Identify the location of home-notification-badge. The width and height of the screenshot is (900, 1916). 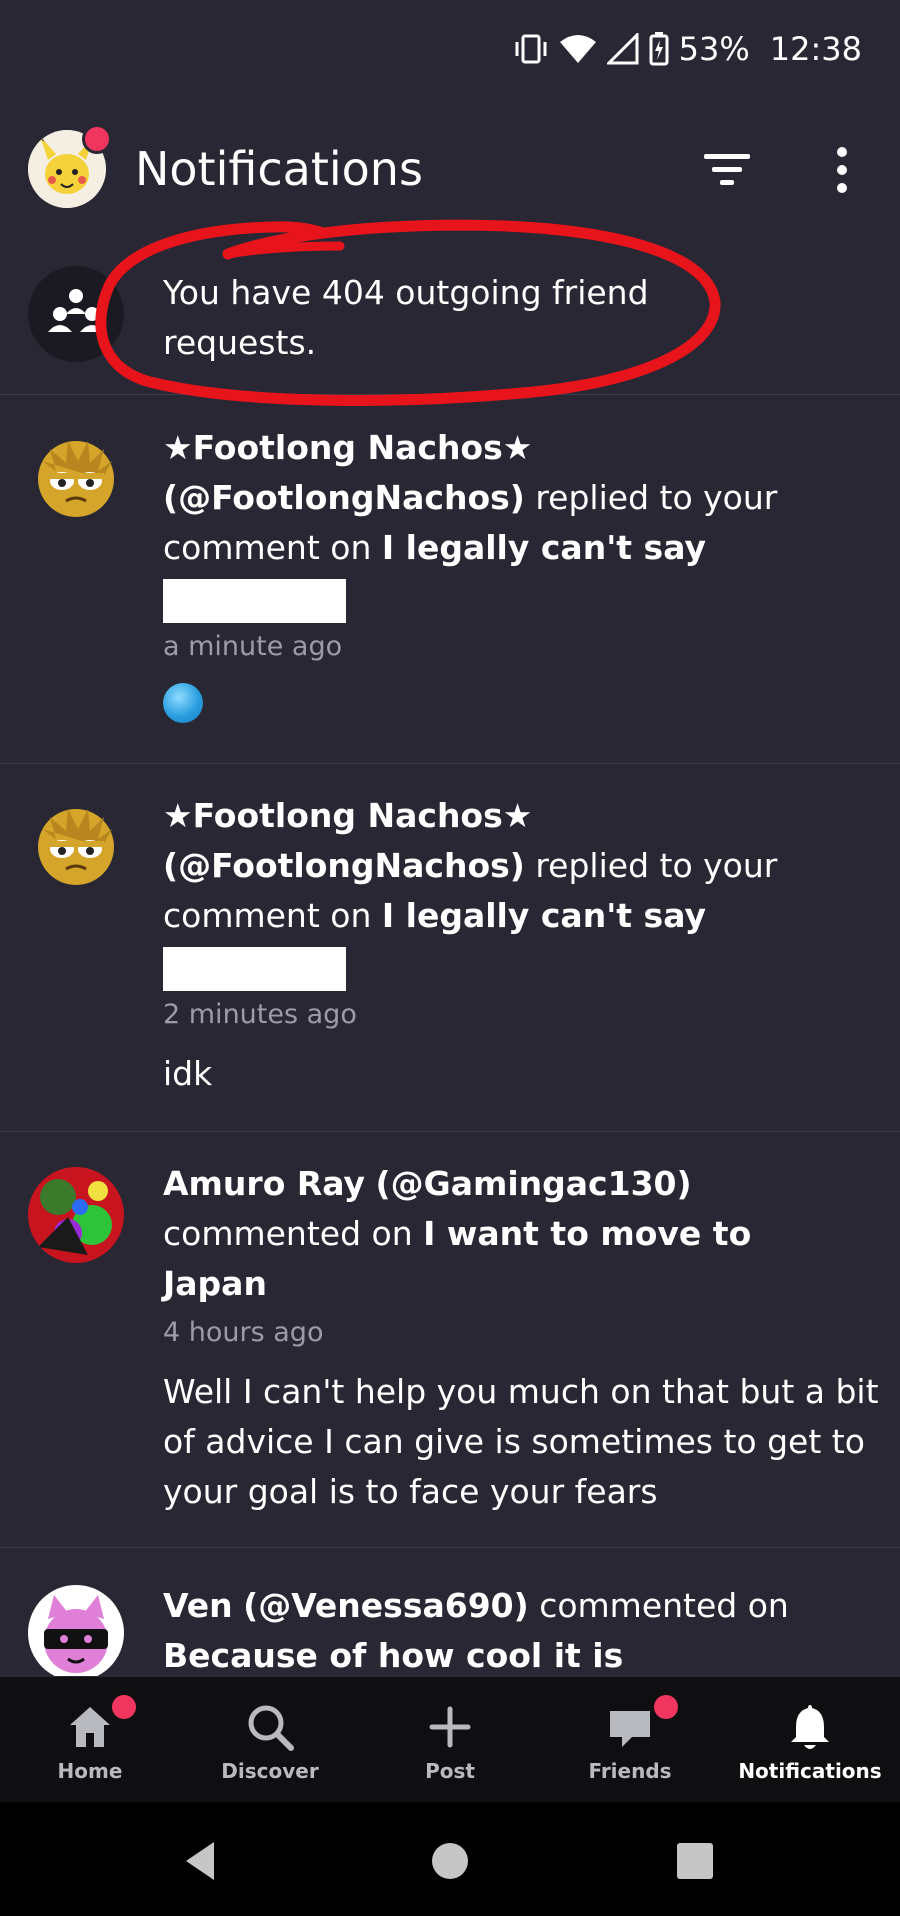
(124, 1707).